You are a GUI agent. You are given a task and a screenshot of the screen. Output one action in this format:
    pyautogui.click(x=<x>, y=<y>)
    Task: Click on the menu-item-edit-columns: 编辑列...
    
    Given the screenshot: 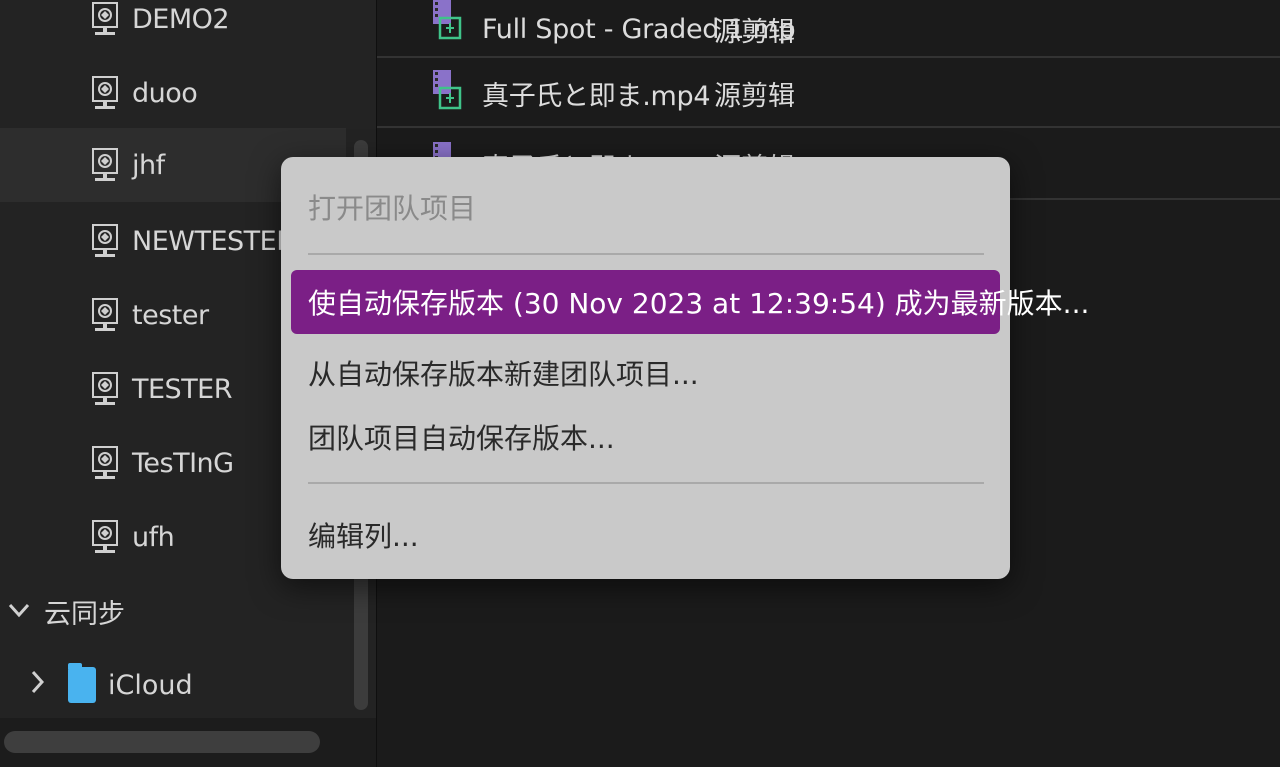 What is the action you would take?
    pyautogui.click(x=645, y=535)
    